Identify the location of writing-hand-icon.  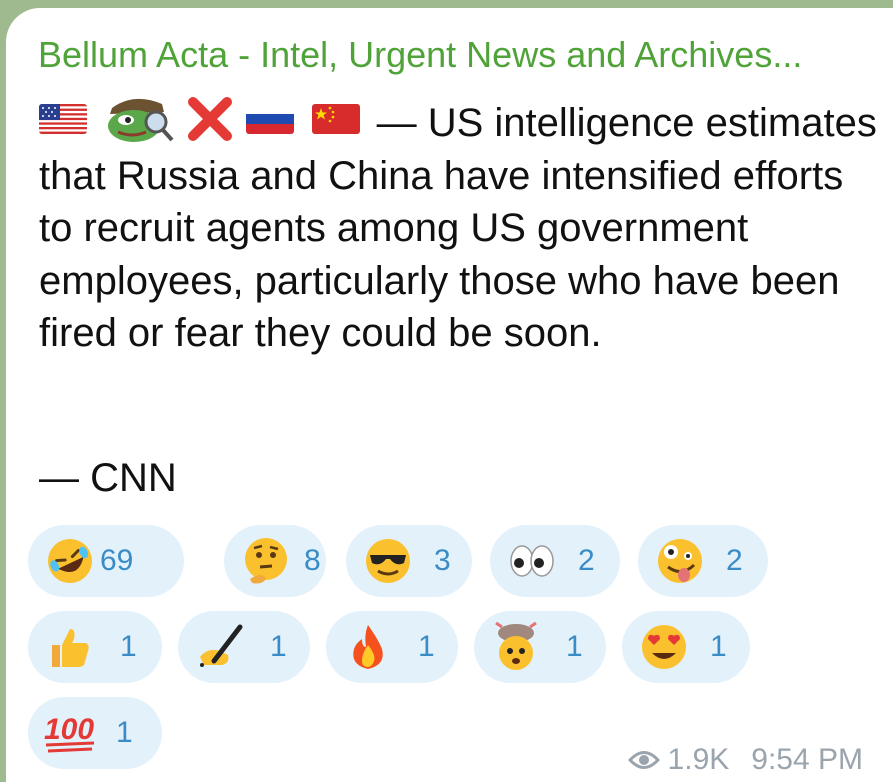
(220, 647).